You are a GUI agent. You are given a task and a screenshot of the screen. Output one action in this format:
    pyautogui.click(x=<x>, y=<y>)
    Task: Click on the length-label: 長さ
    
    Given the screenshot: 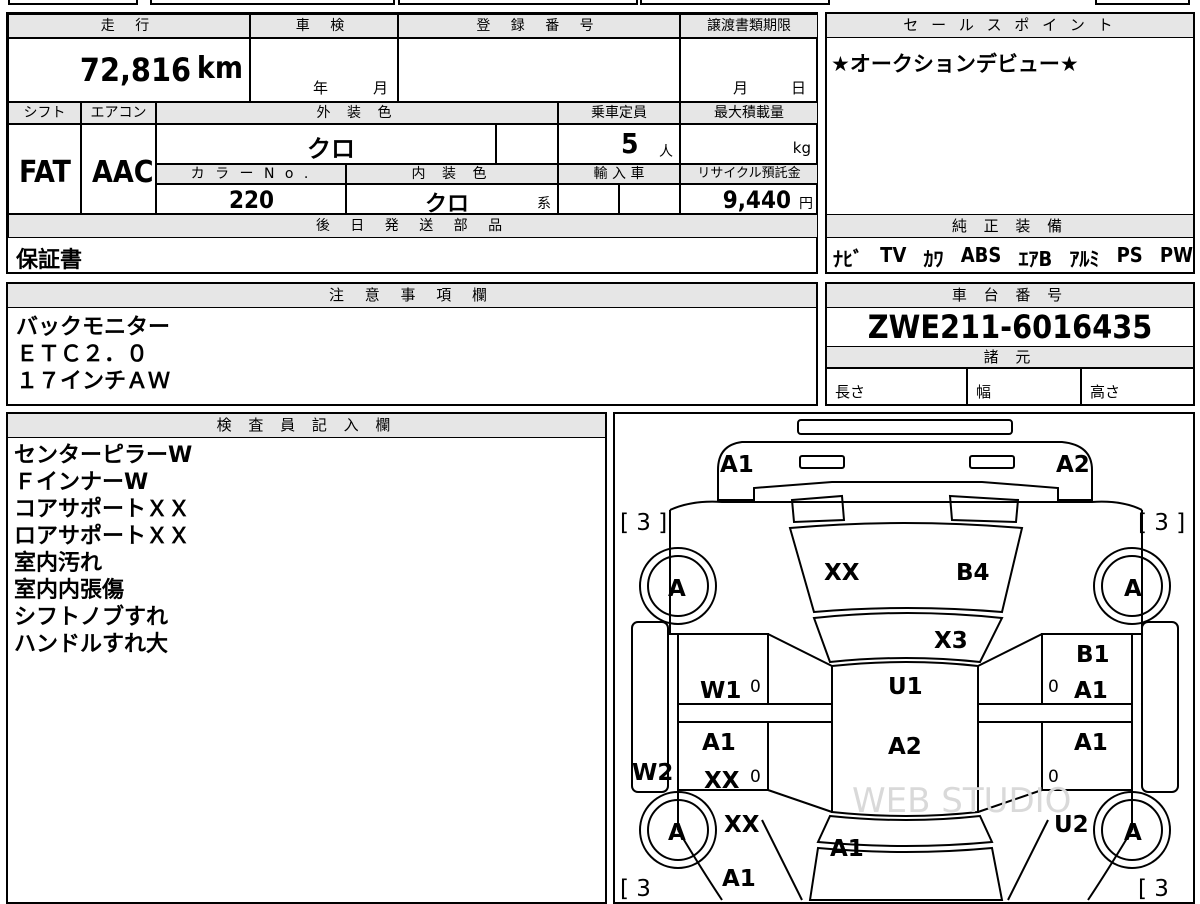 What is the action you would take?
    pyautogui.click(x=850, y=392)
    